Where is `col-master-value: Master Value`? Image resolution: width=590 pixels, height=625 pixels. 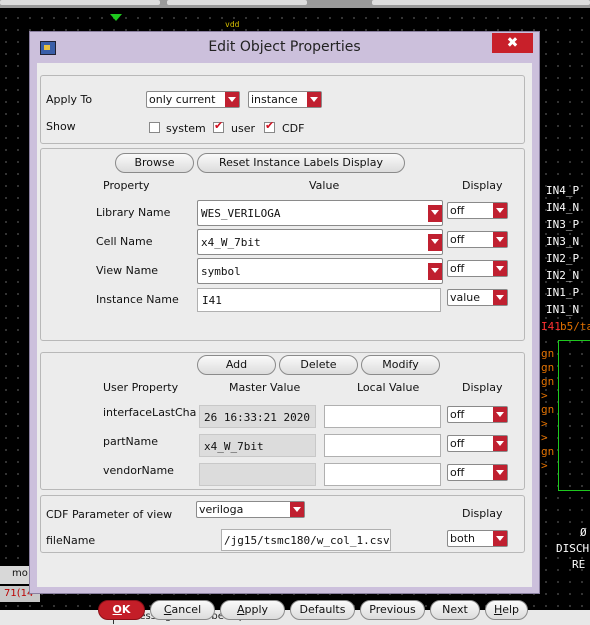 col-master-value: Master Value is located at coordinates (265, 387).